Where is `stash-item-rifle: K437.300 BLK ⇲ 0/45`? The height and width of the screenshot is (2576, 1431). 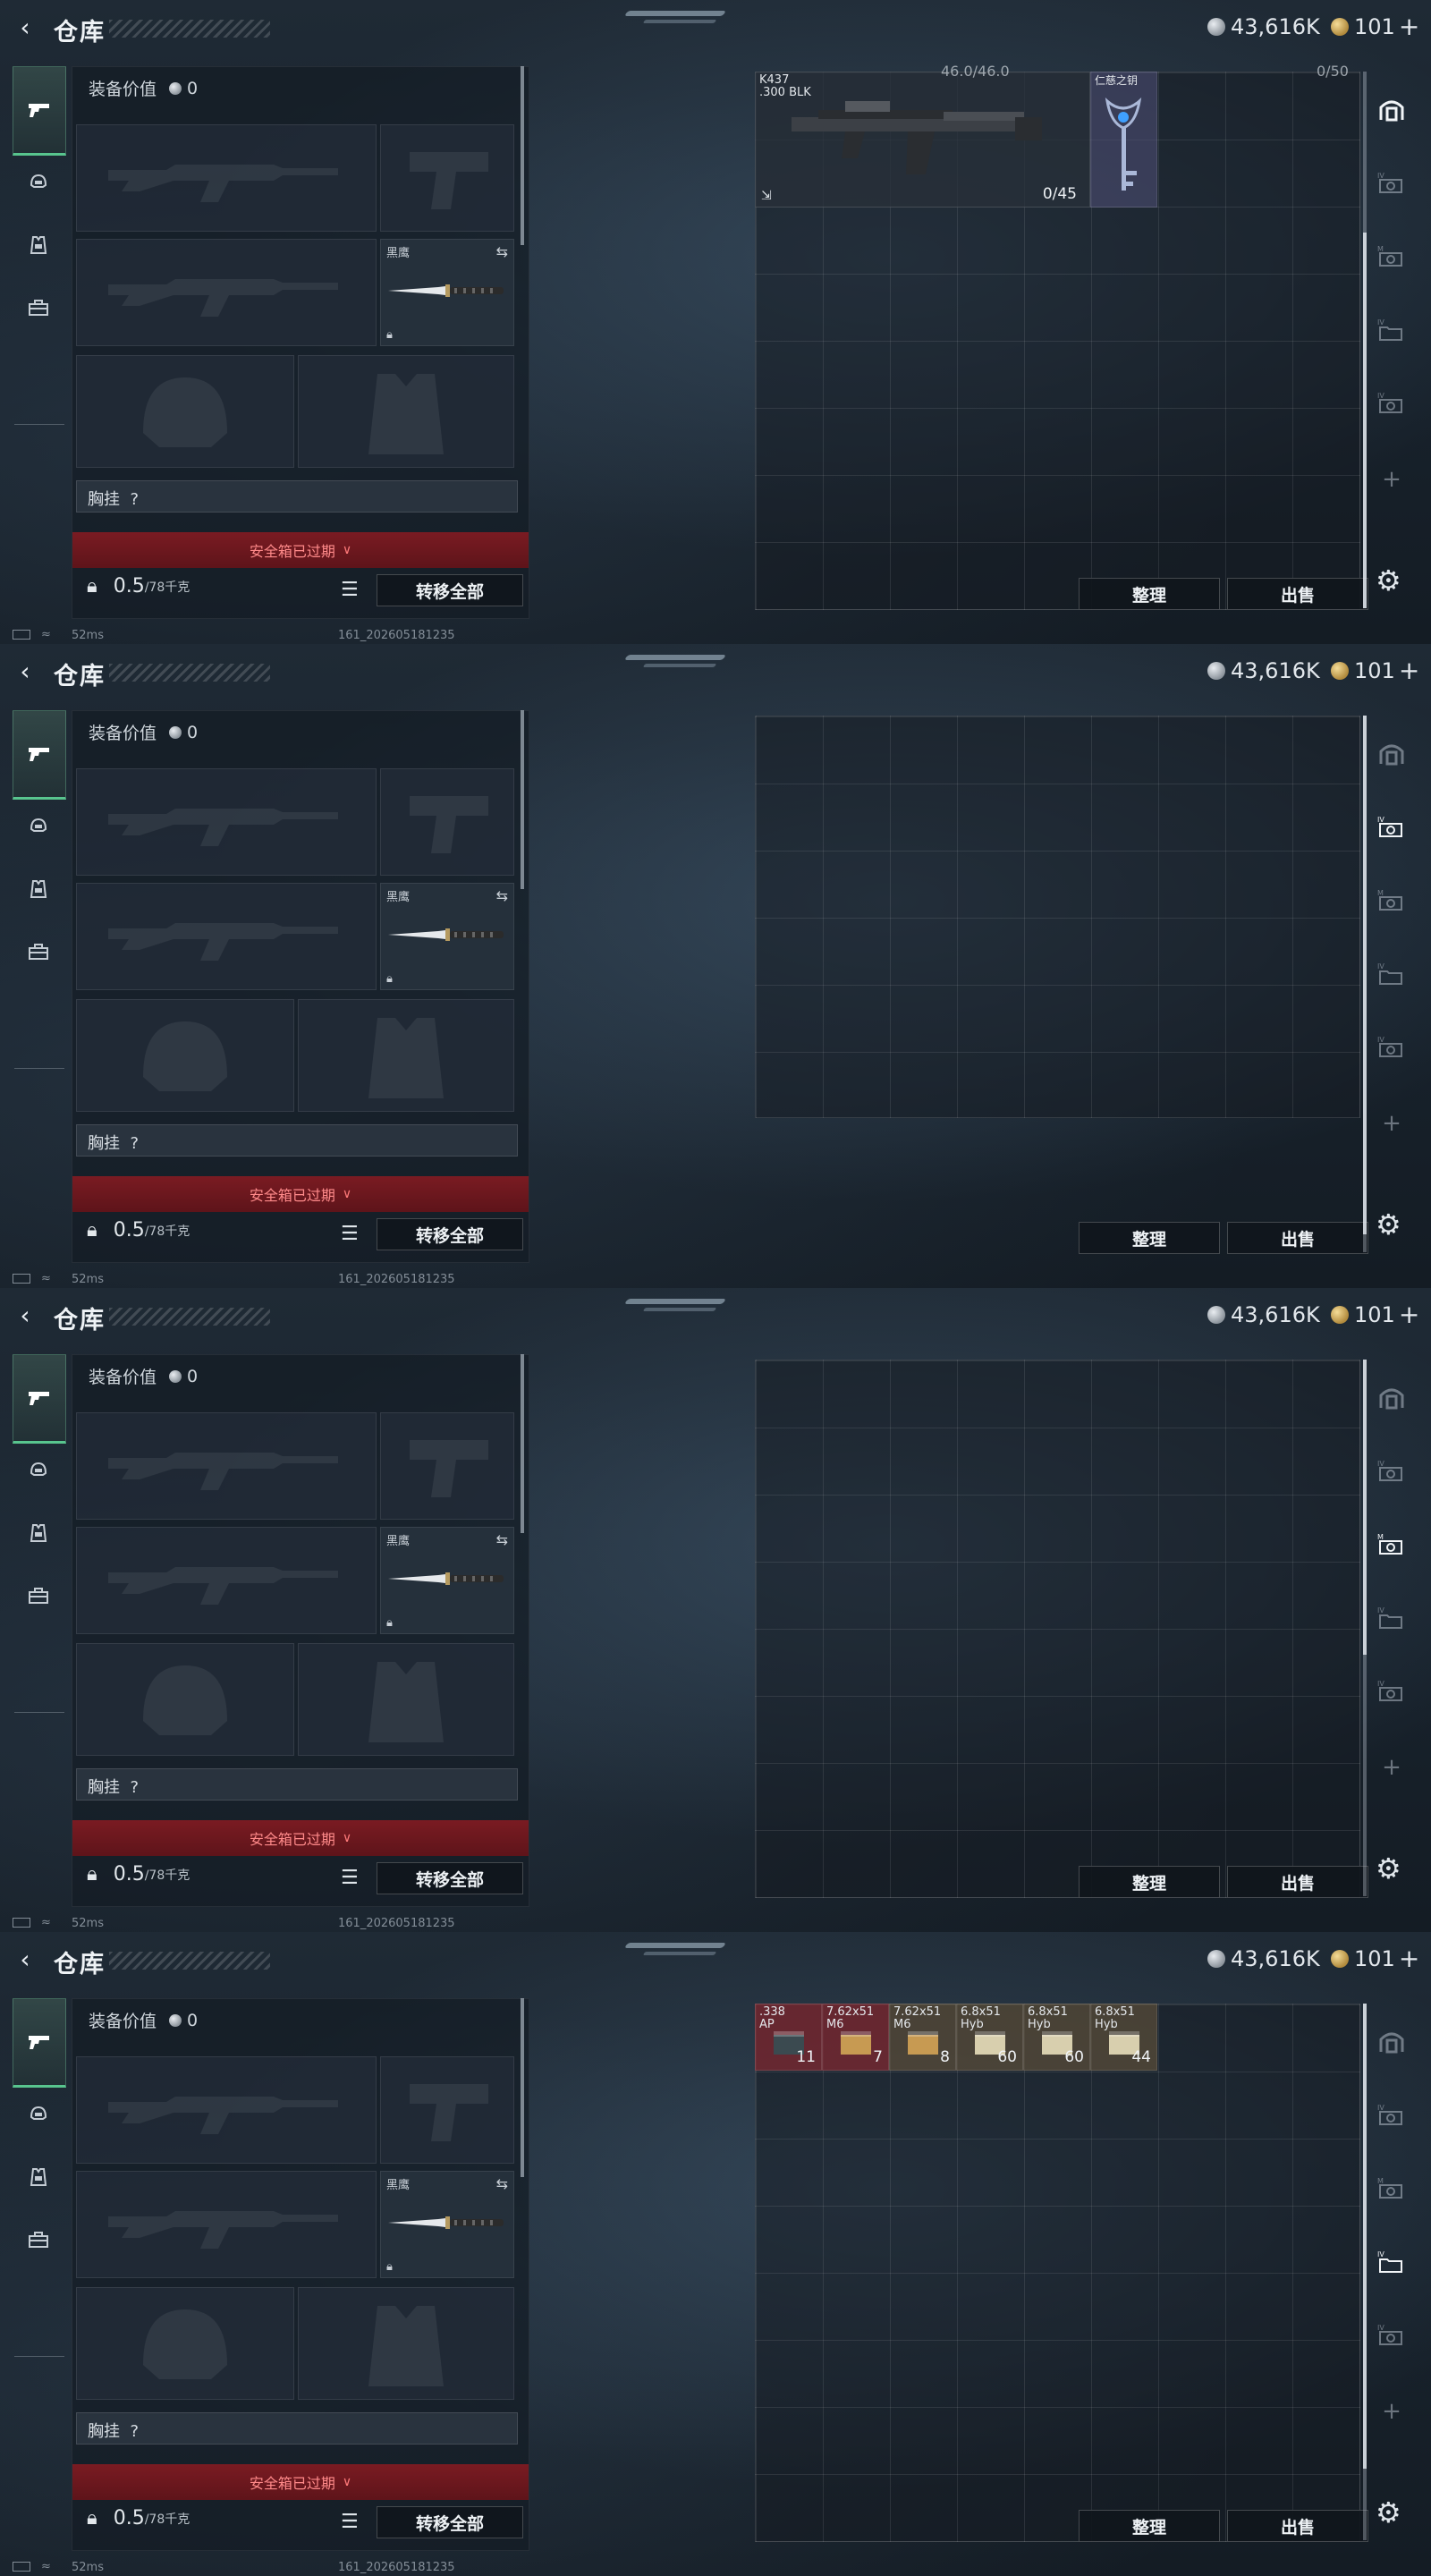
stash-item-rifle: K437.300 BLK ⇲ 0/45 is located at coordinates (923, 140).